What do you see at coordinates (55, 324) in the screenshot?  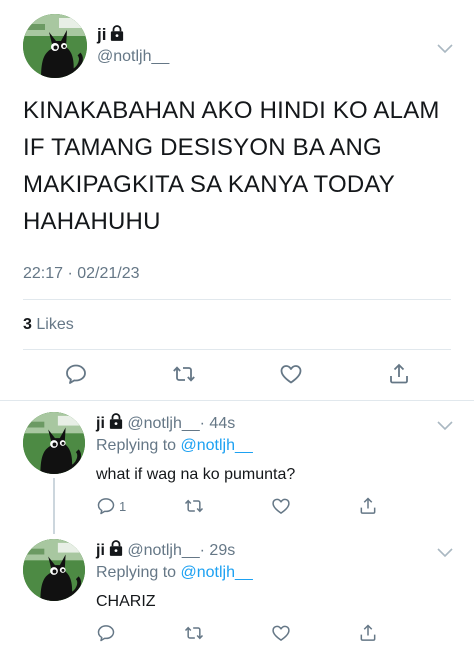 I see `likes-label: Likes` at bounding box center [55, 324].